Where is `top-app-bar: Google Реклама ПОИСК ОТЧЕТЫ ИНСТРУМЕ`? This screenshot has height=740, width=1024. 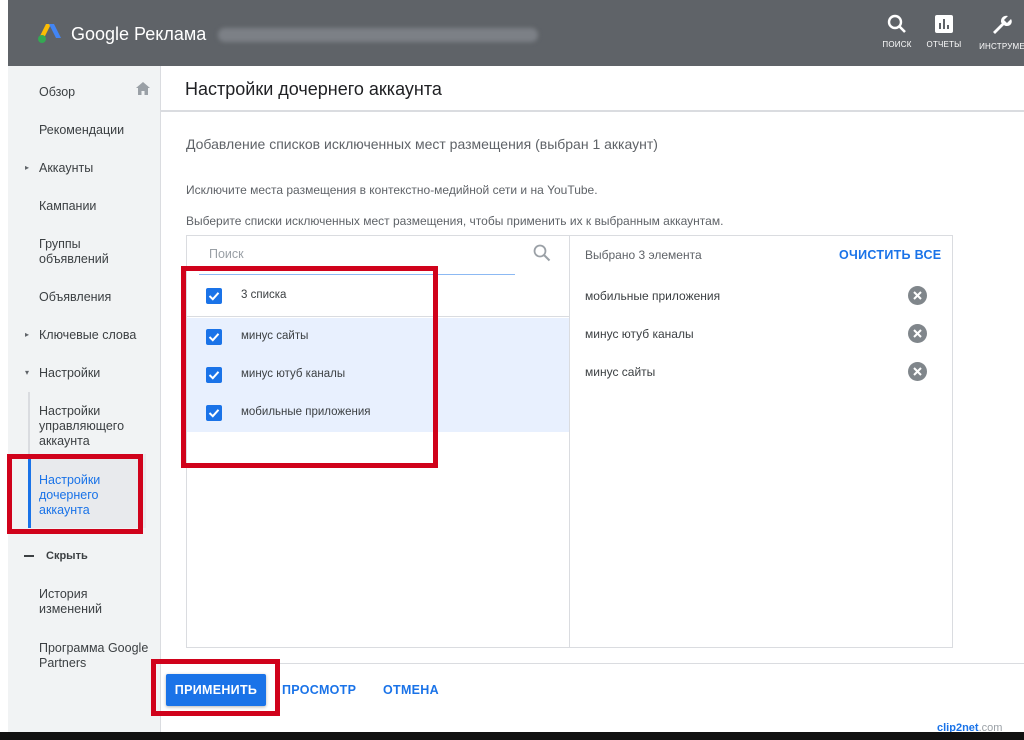 top-app-bar: Google Реклама ПОИСК ОТЧЕТЫ ИНСТРУМЕ is located at coordinates (516, 33).